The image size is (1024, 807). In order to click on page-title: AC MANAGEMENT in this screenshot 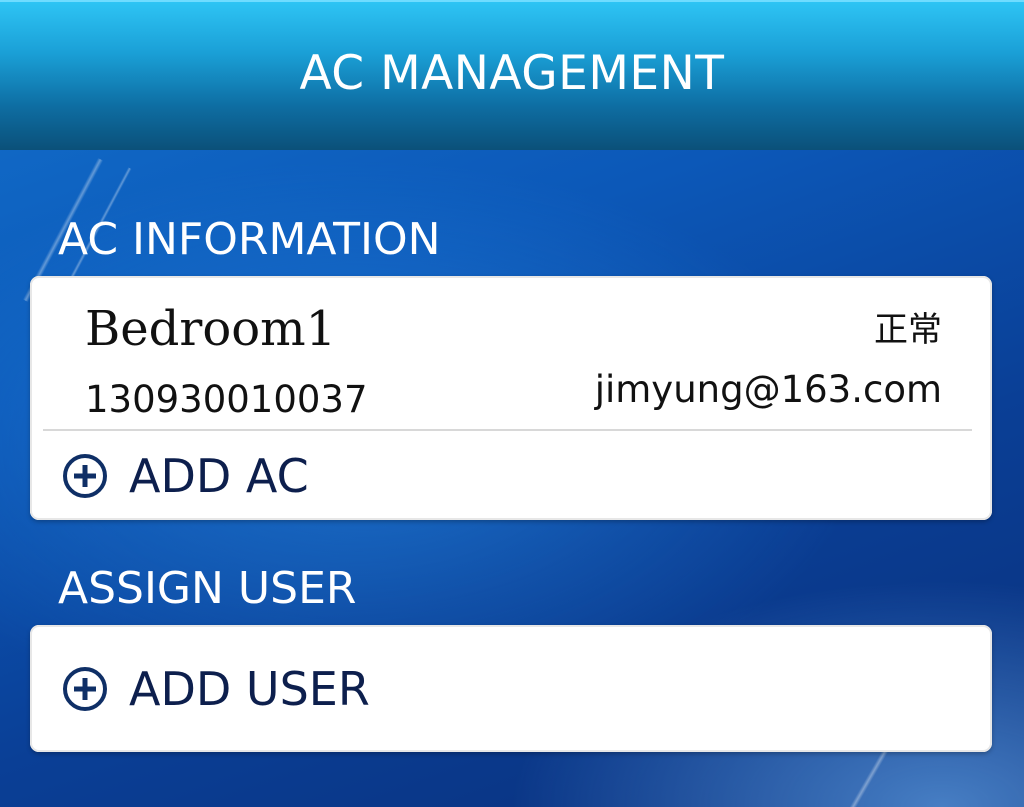, I will do `click(512, 73)`.